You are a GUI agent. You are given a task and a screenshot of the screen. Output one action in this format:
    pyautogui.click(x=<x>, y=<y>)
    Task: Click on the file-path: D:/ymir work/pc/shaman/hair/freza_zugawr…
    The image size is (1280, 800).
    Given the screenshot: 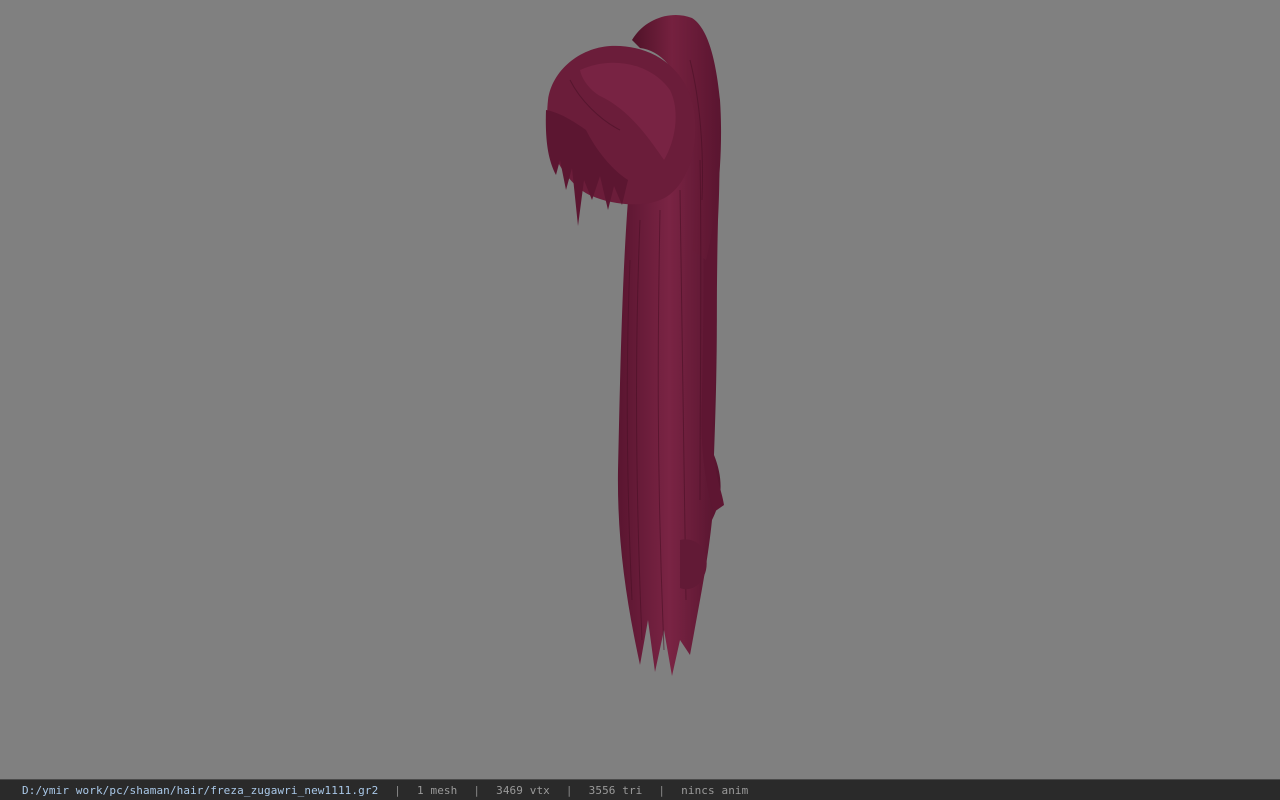 What is the action you would take?
    pyautogui.click(x=200, y=790)
    